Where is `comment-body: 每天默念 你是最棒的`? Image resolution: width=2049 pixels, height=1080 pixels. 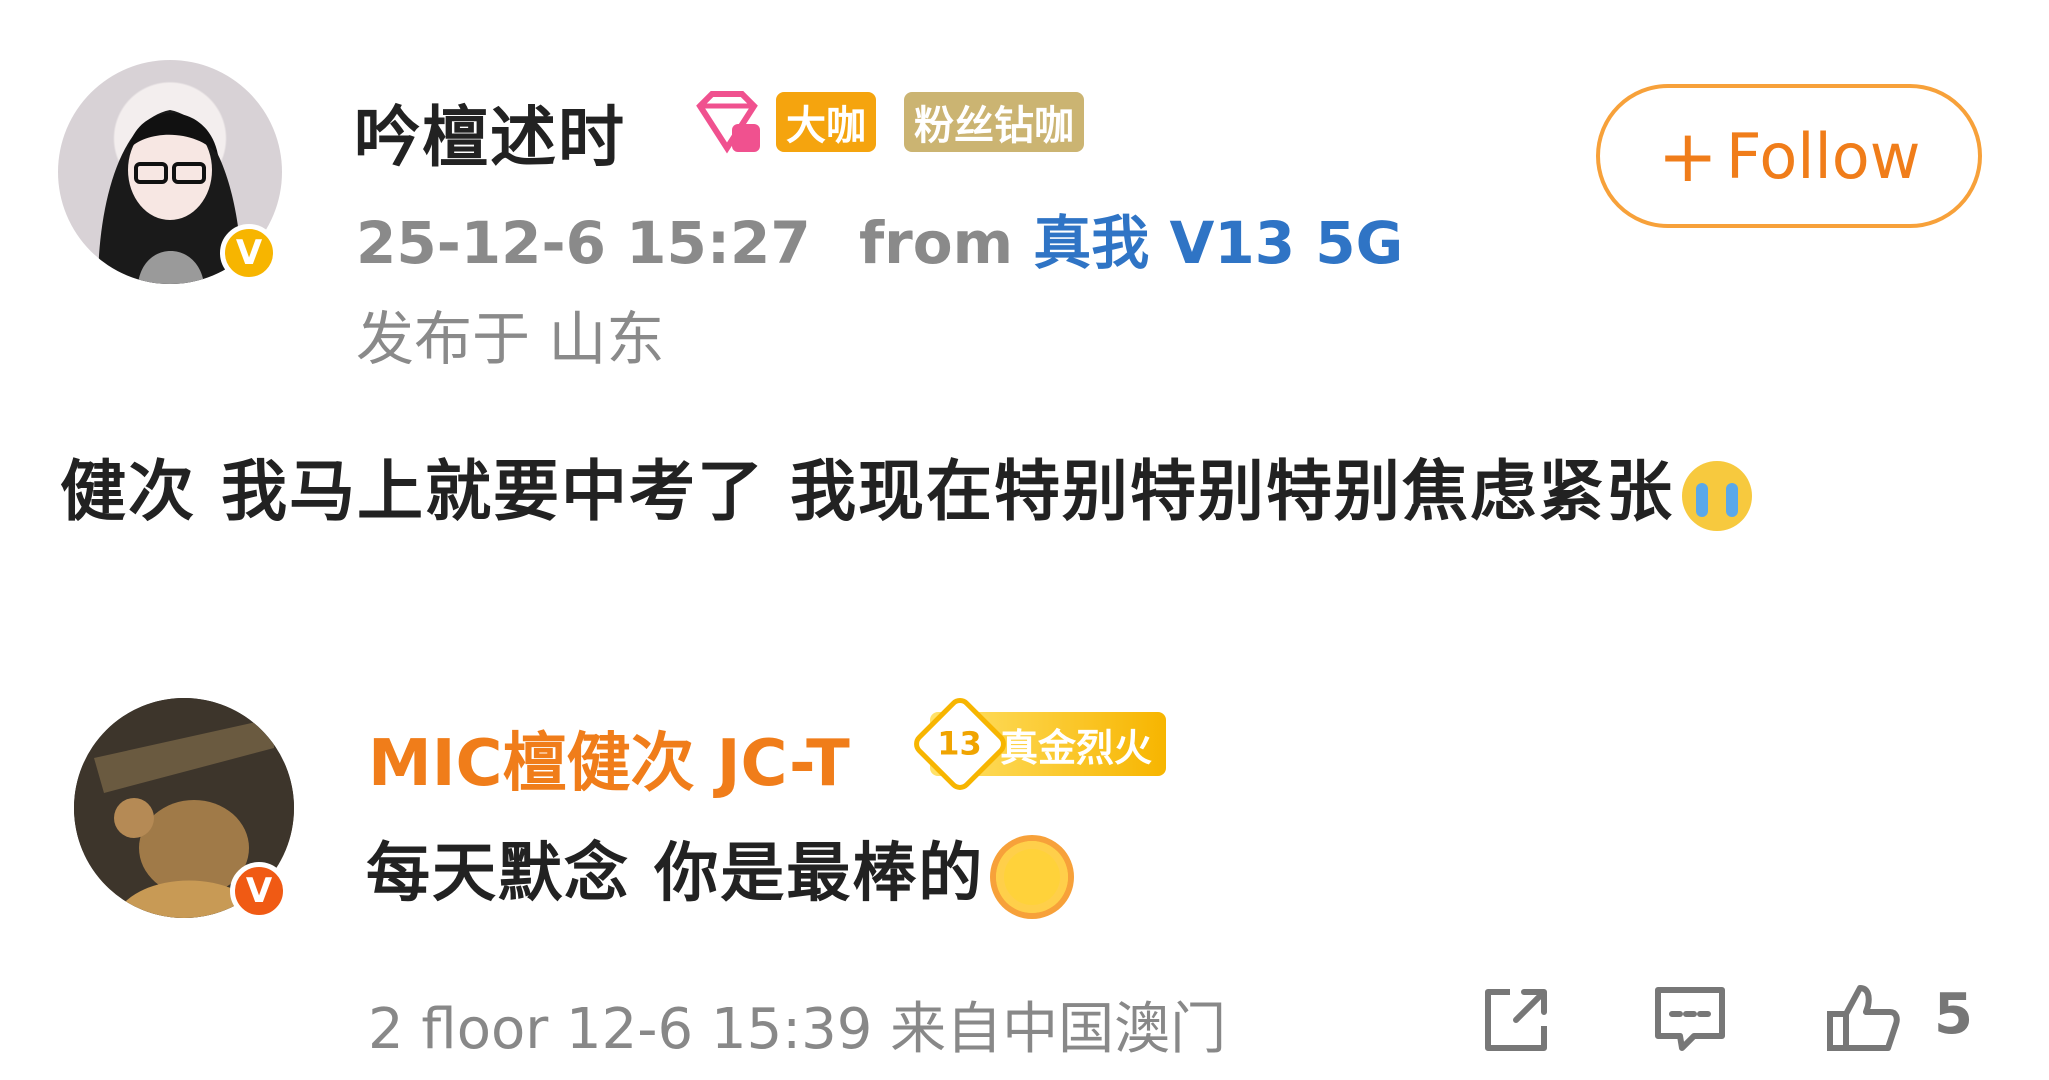 comment-body: 每天默念 你是最棒的 is located at coordinates (717, 868).